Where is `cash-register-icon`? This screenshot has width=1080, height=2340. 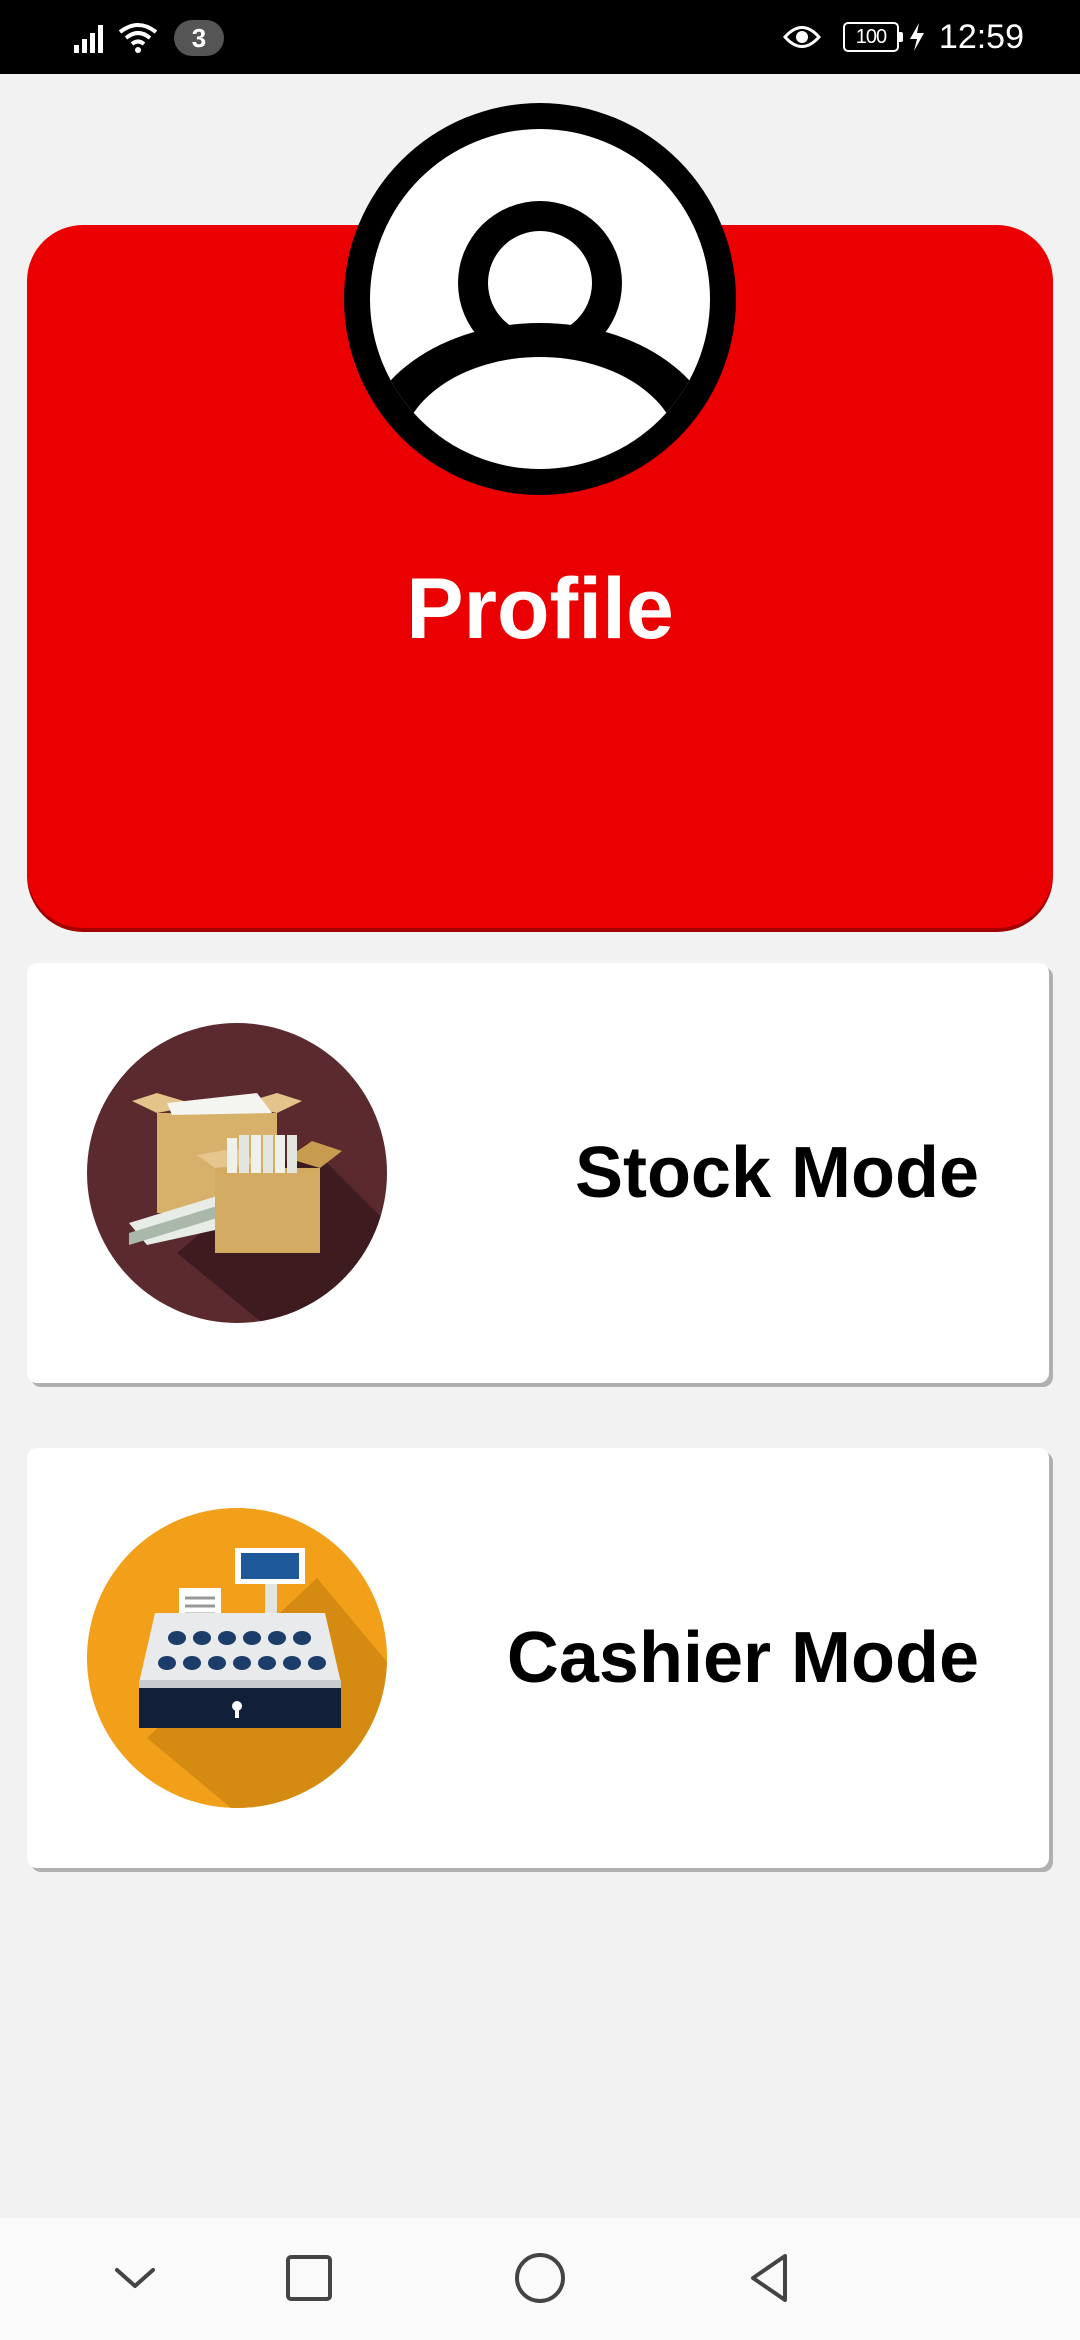
cash-register-icon is located at coordinates (237, 1658).